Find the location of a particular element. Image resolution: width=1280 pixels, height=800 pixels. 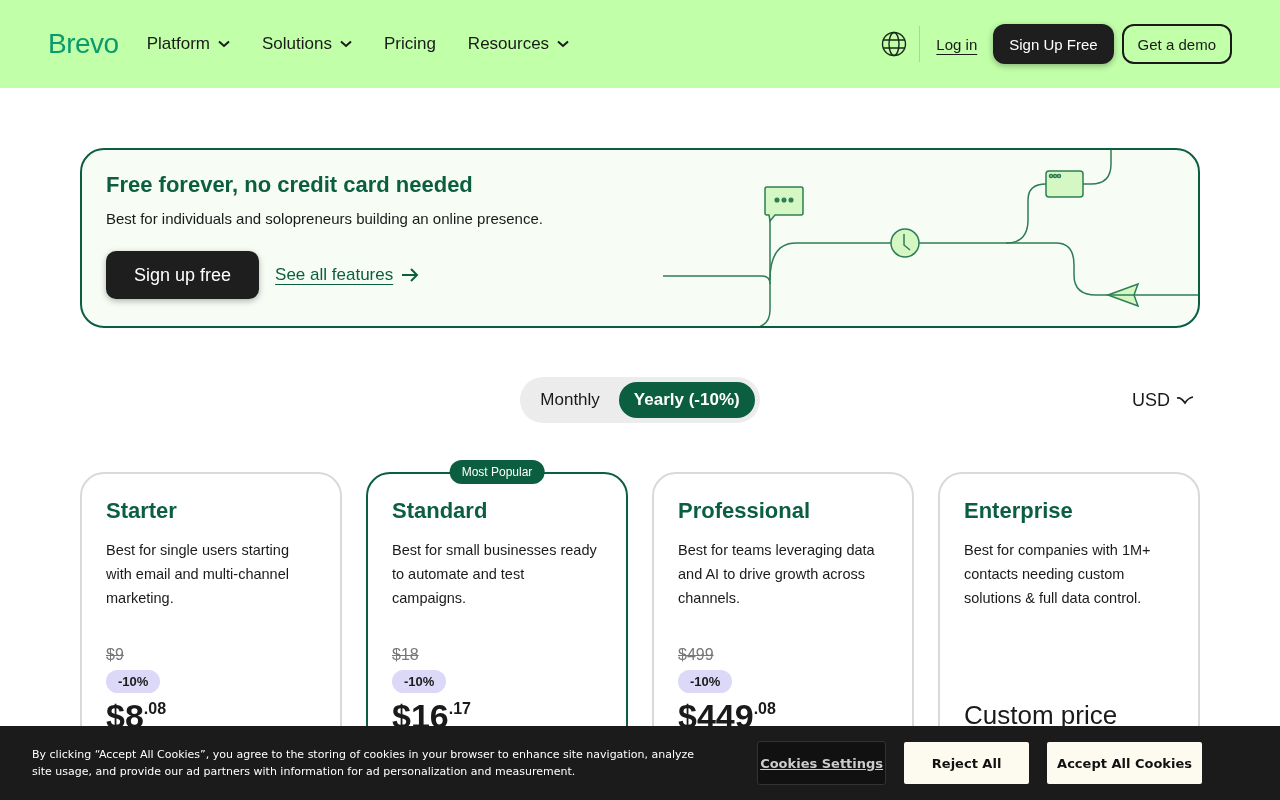

nav-link: Resources is located at coordinates (518, 44).